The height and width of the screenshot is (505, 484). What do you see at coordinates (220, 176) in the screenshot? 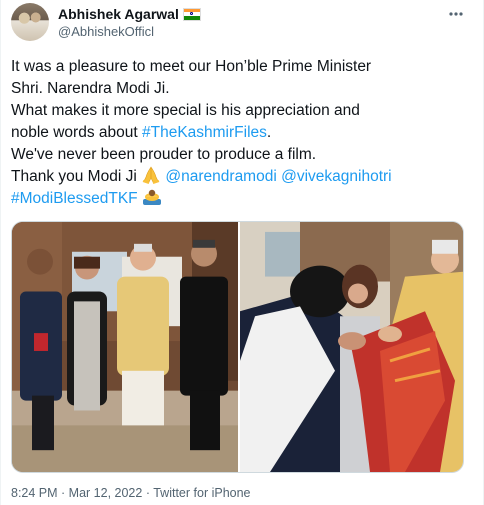
I see `mention-narendramodi-link: @narendramodi` at bounding box center [220, 176].